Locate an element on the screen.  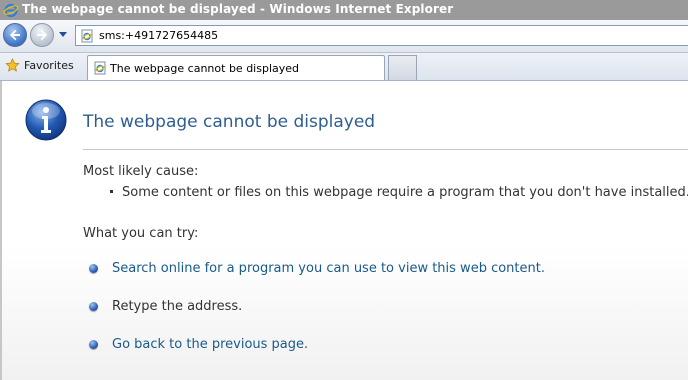
address-url: sms:+491727654485 is located at coordinates (158, 35).